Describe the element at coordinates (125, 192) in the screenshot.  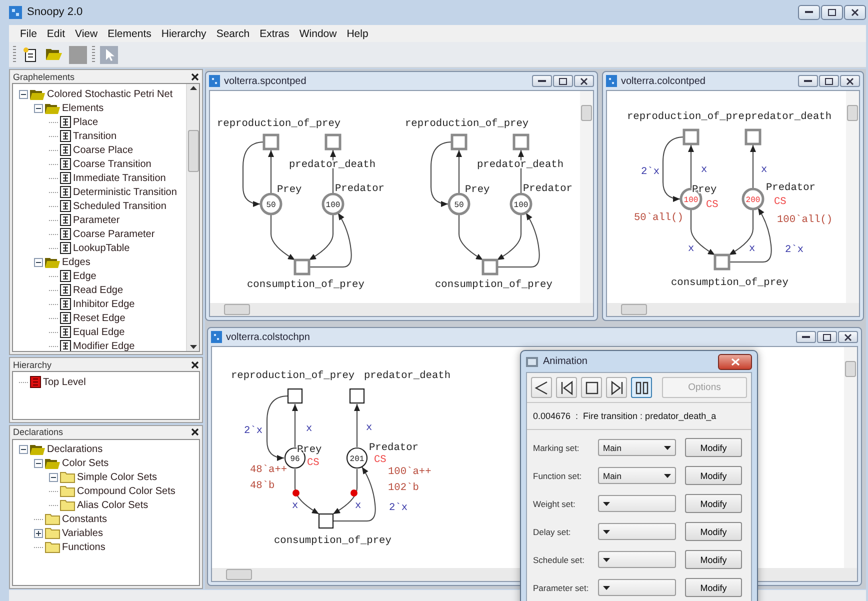
I see `tree-item: Deterministic Transition` at that location.